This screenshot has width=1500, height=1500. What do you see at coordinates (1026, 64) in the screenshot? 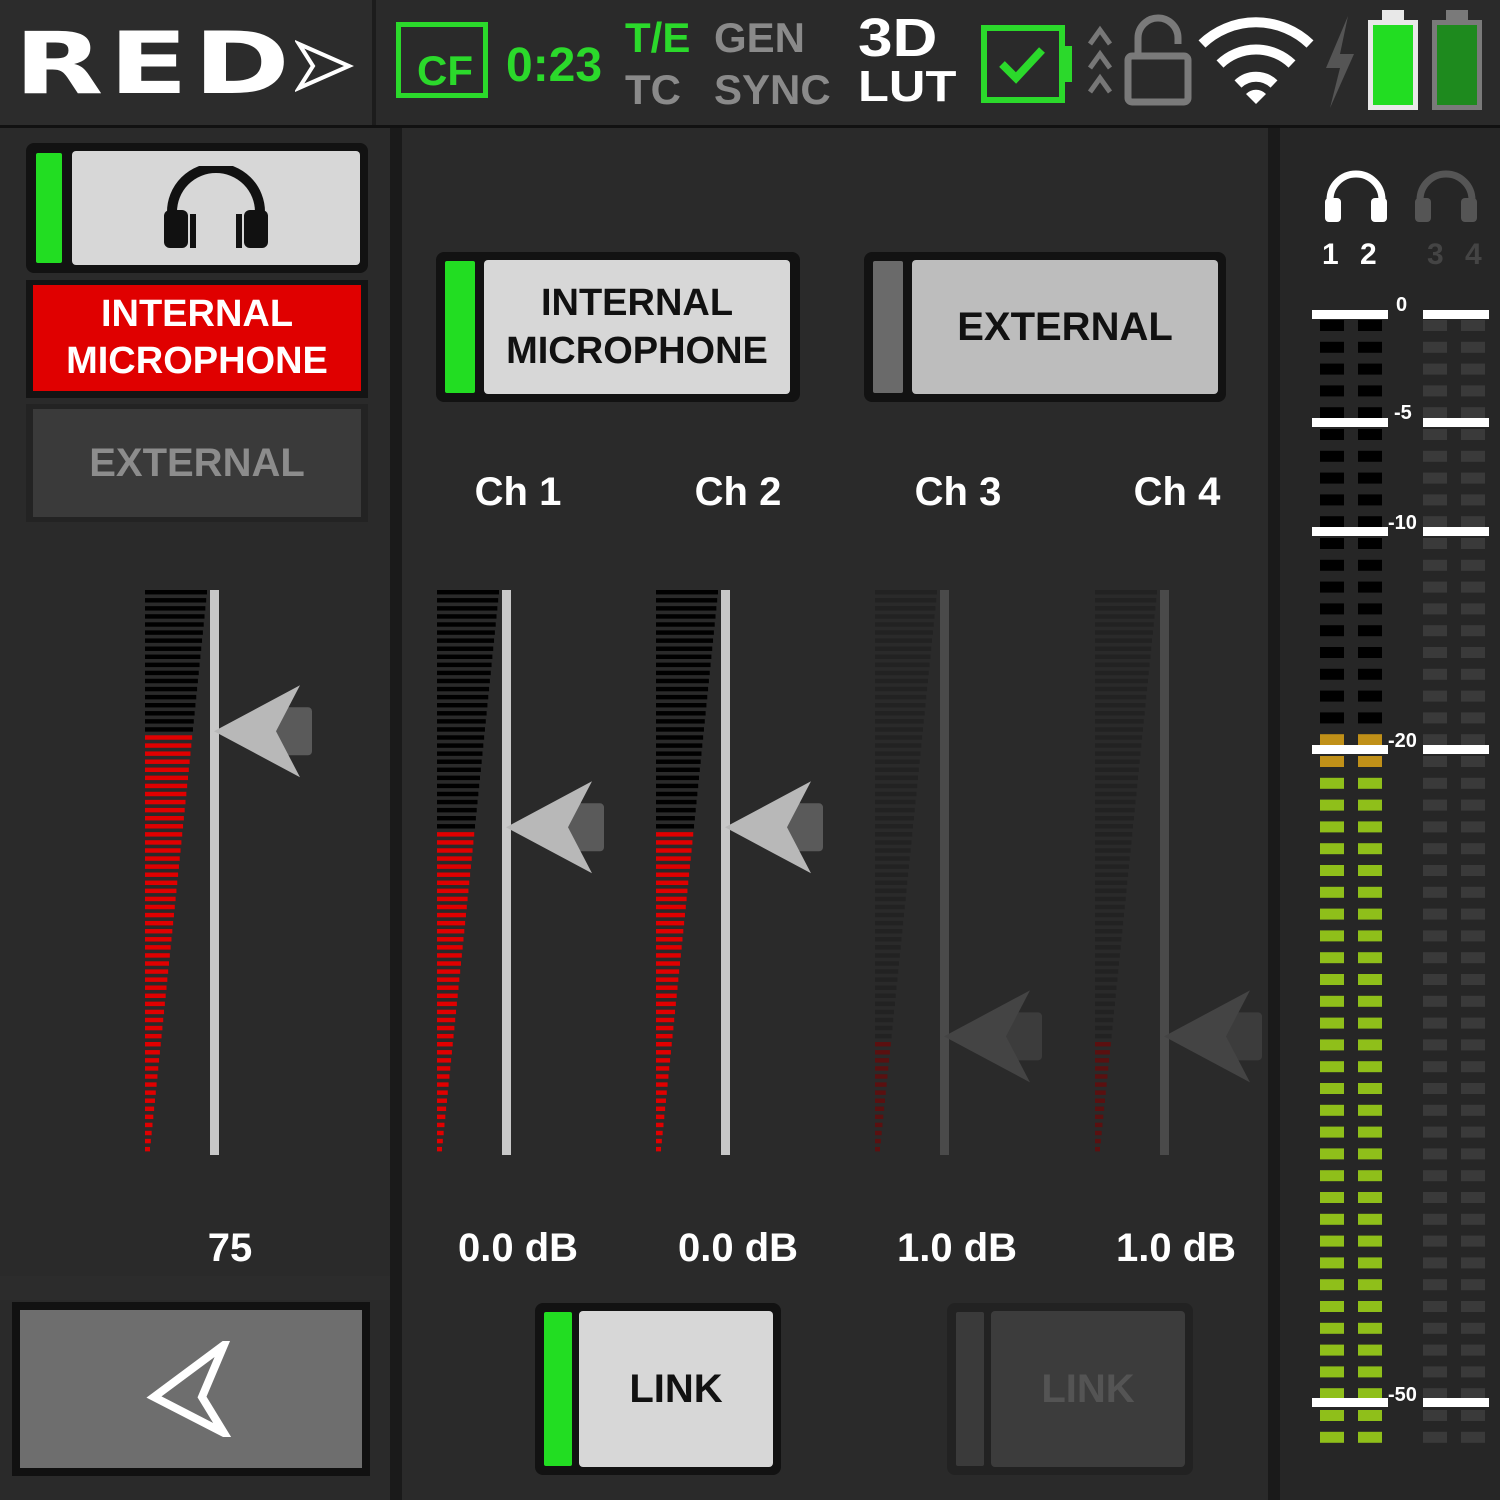
I see `record-check-icon` at bounding box center [1026, 64].